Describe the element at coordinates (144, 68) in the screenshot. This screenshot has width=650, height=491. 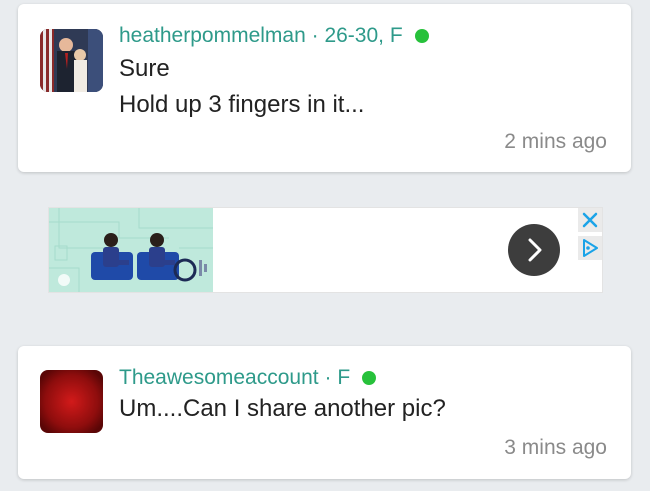
I see `message-text: Sure` at that location.